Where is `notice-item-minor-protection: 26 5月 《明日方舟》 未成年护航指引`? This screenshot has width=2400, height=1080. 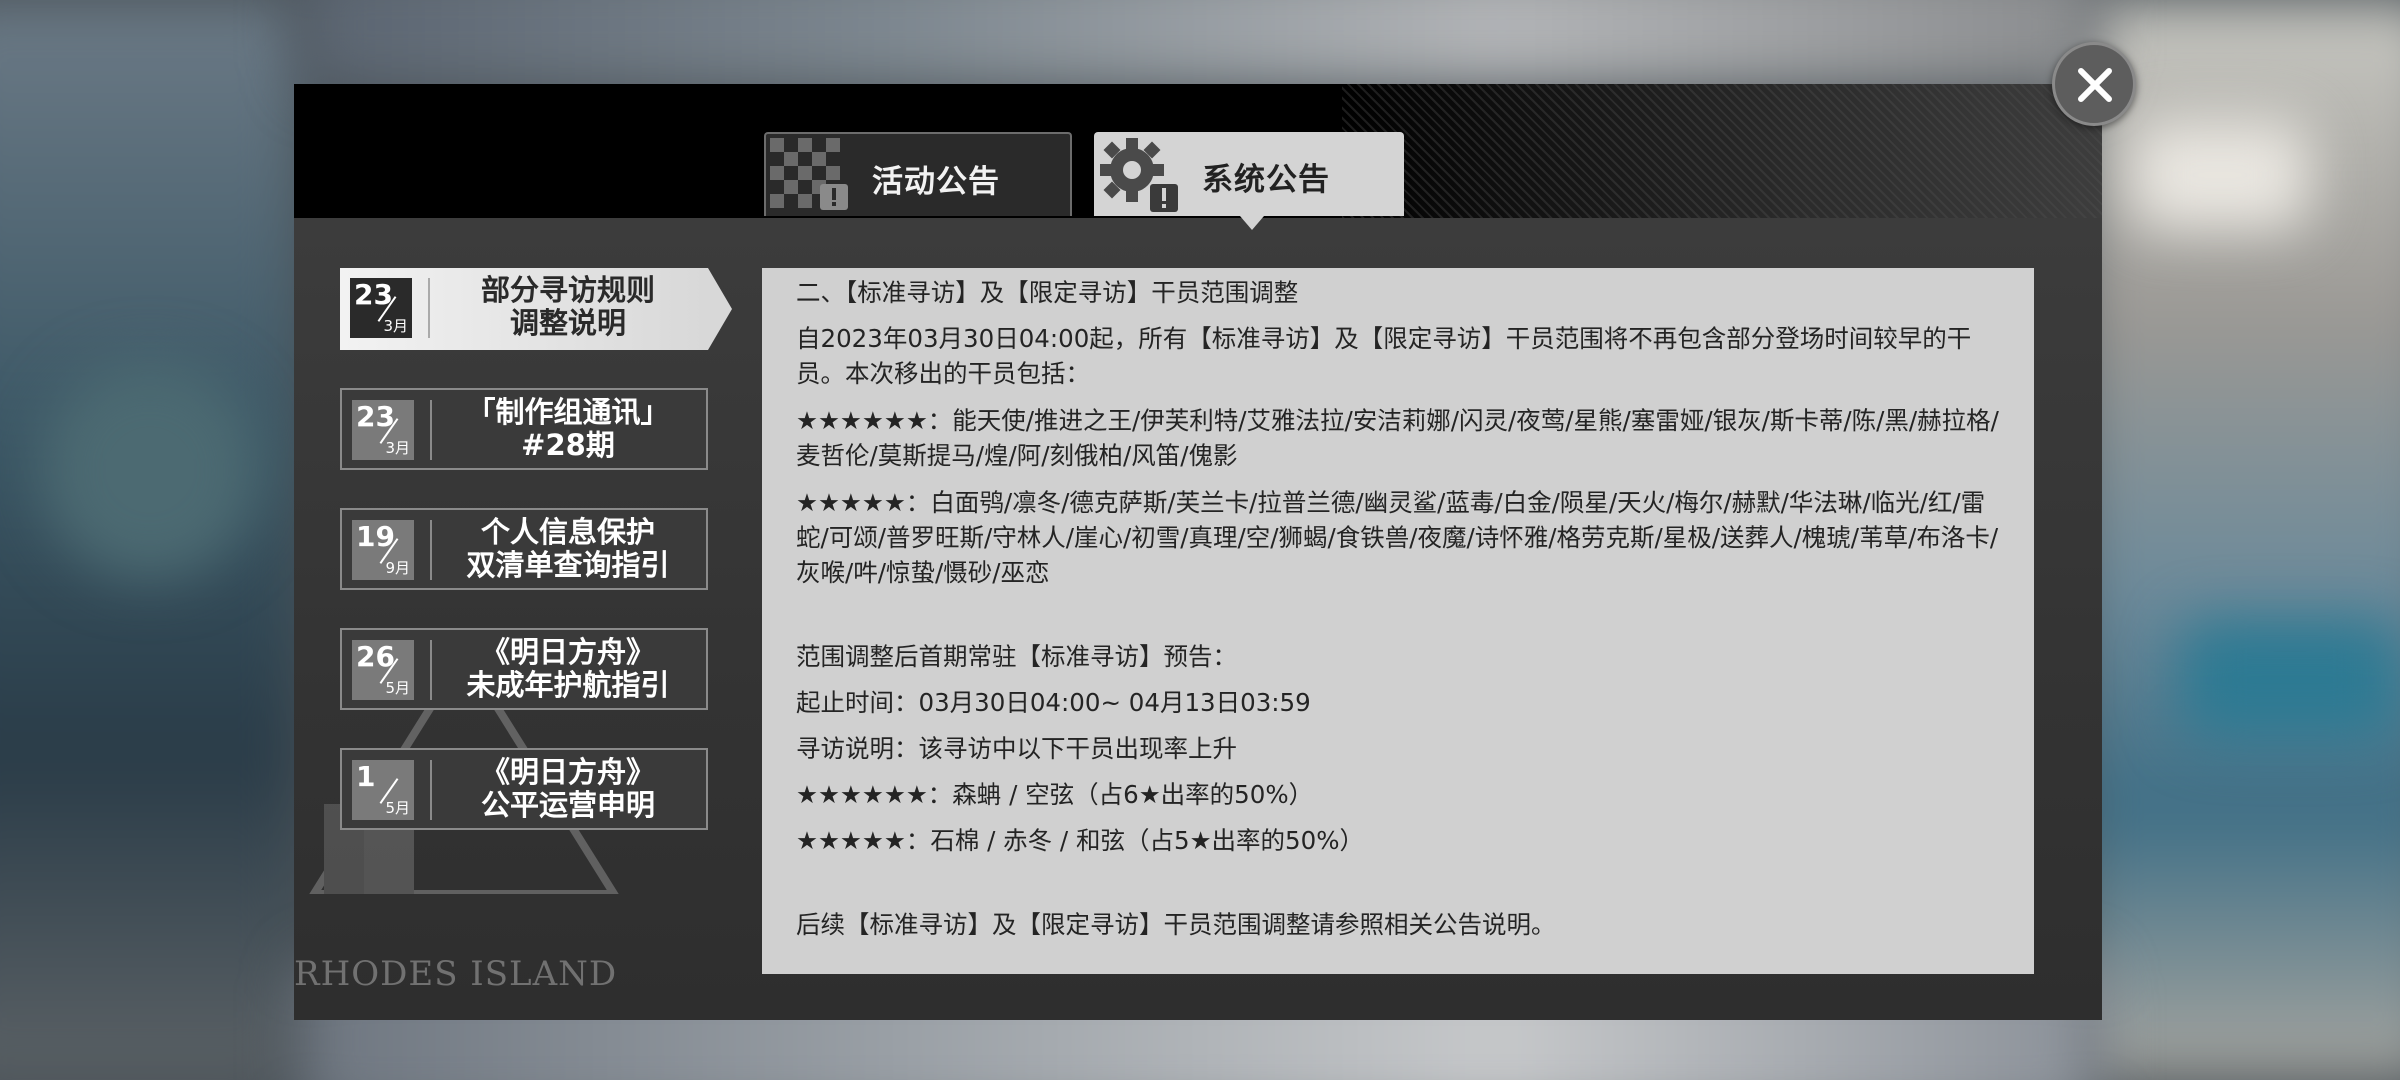 notice-item-minor-protection: 26 5月 《明日方舟》 未成年护航指引 is located at coordinates (524, 669).